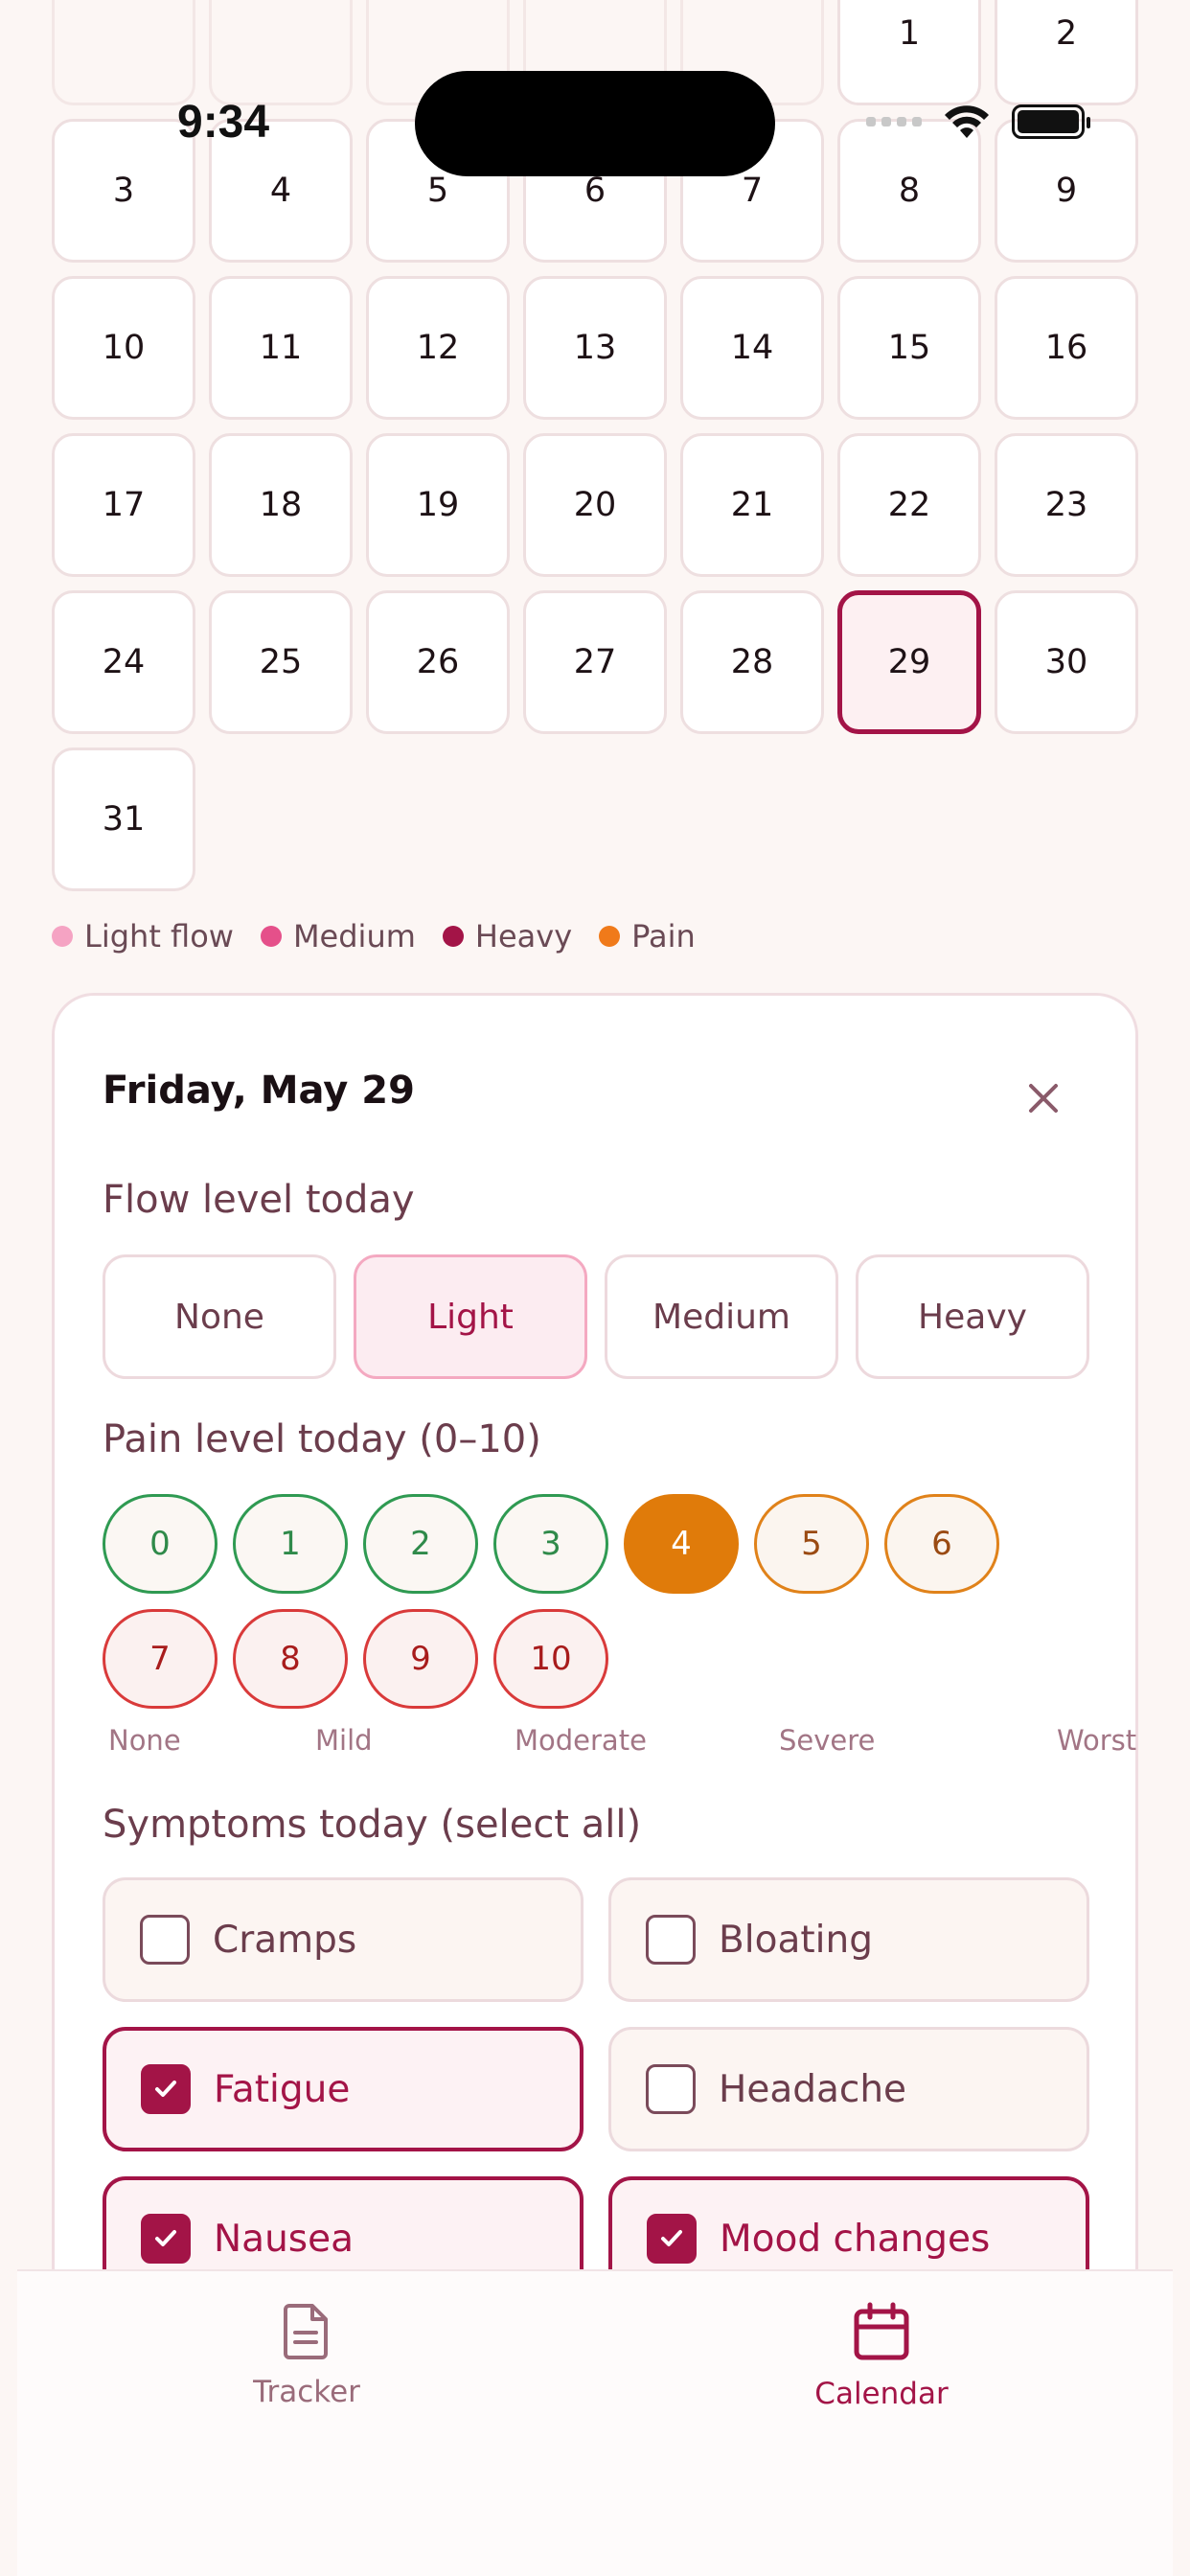 This screenshot has height=2576, width=1190. Describe the element at coordinates (281, 662) in the screenshot. I see `calendar-day: 25` at that location.